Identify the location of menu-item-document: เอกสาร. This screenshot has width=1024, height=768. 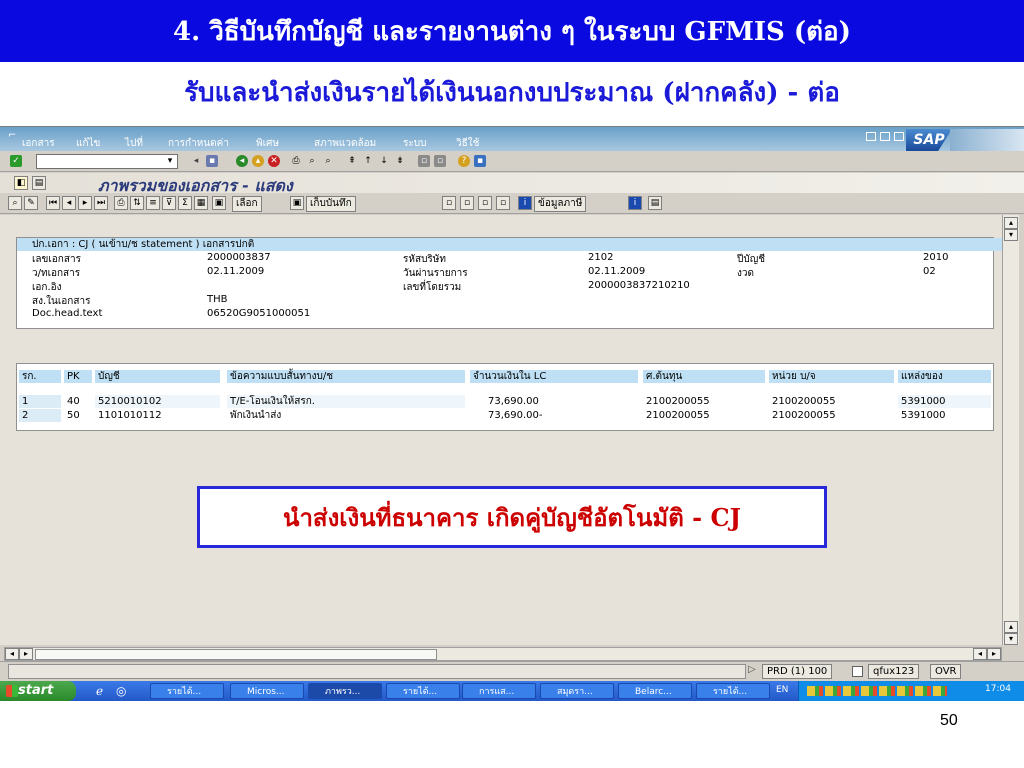
(38, 143).